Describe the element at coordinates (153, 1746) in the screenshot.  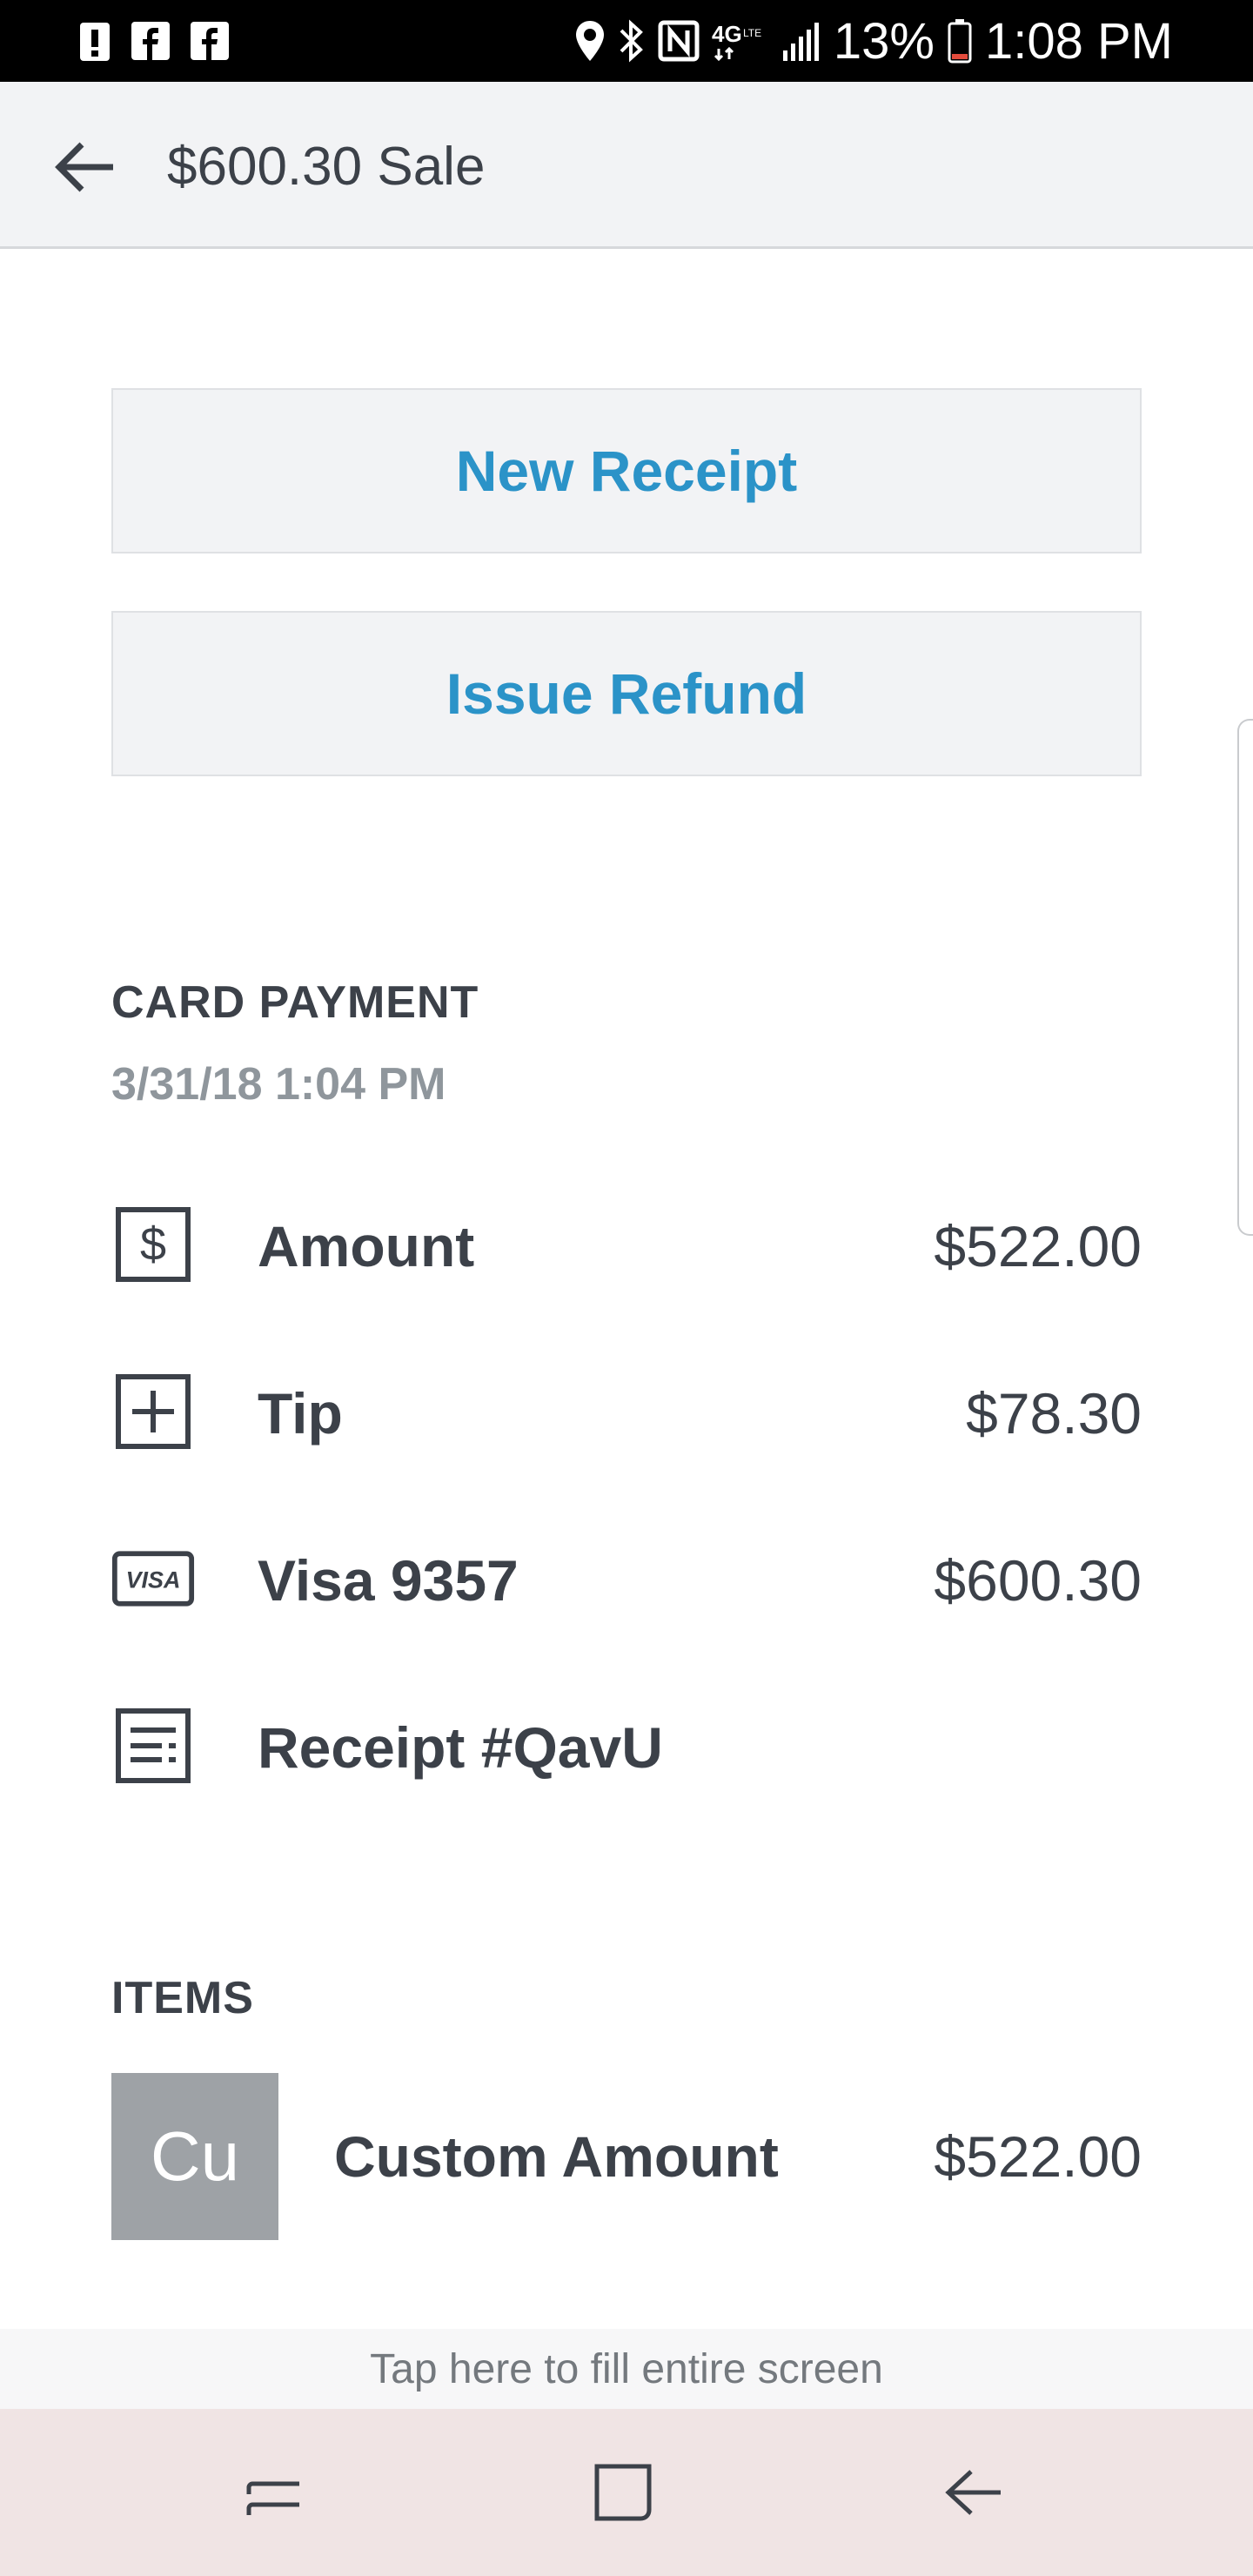
I see `receipt-icon` at that location.